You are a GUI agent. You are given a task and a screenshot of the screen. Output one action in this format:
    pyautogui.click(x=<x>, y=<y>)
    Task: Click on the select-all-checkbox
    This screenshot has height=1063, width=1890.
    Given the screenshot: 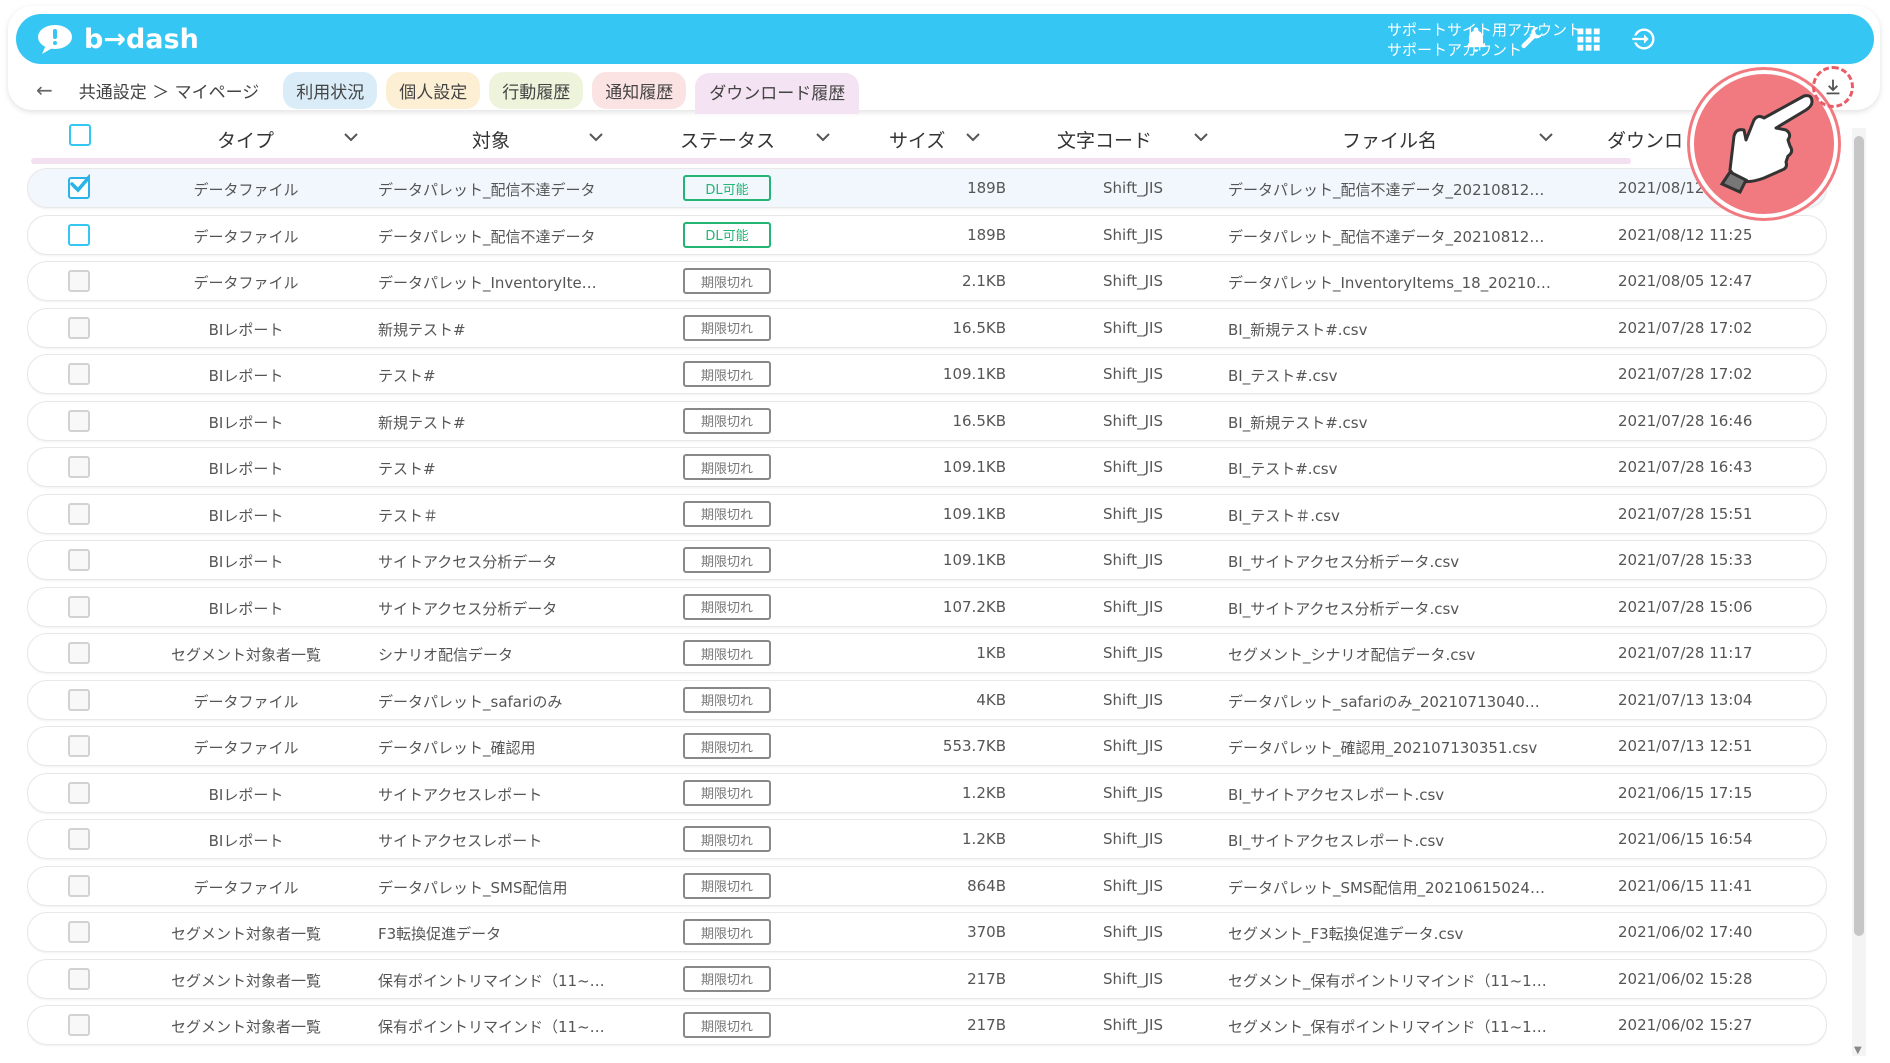 What is the action you would take?
    pyautogui.click(x=80, y=135)
    